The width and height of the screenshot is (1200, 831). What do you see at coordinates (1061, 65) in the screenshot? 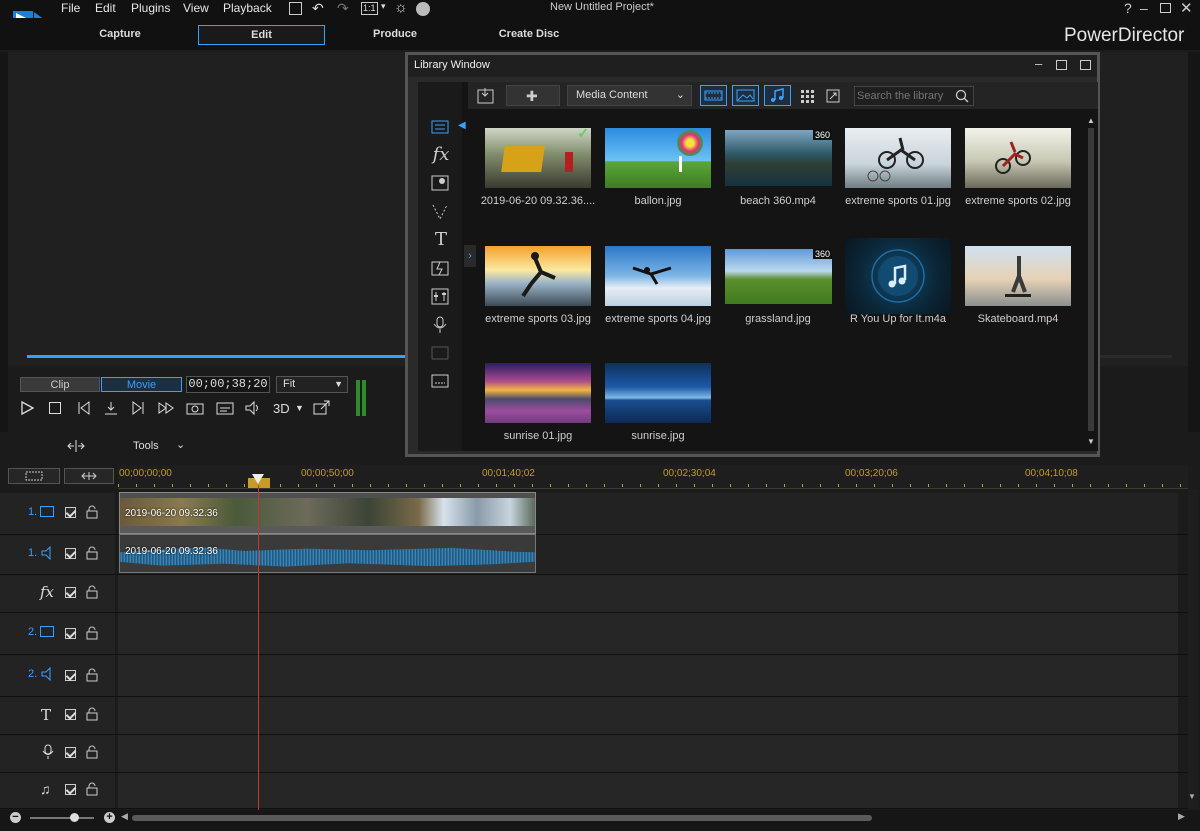
I see `library-maximize-icon` at bounding box center [1061, 65].